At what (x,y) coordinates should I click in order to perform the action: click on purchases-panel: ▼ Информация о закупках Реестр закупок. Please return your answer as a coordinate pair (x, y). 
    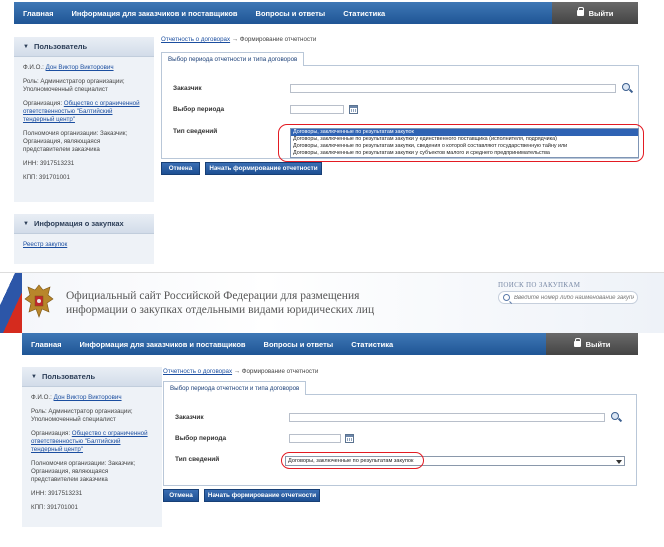
    Looking at the image, I should click on (84, 239).